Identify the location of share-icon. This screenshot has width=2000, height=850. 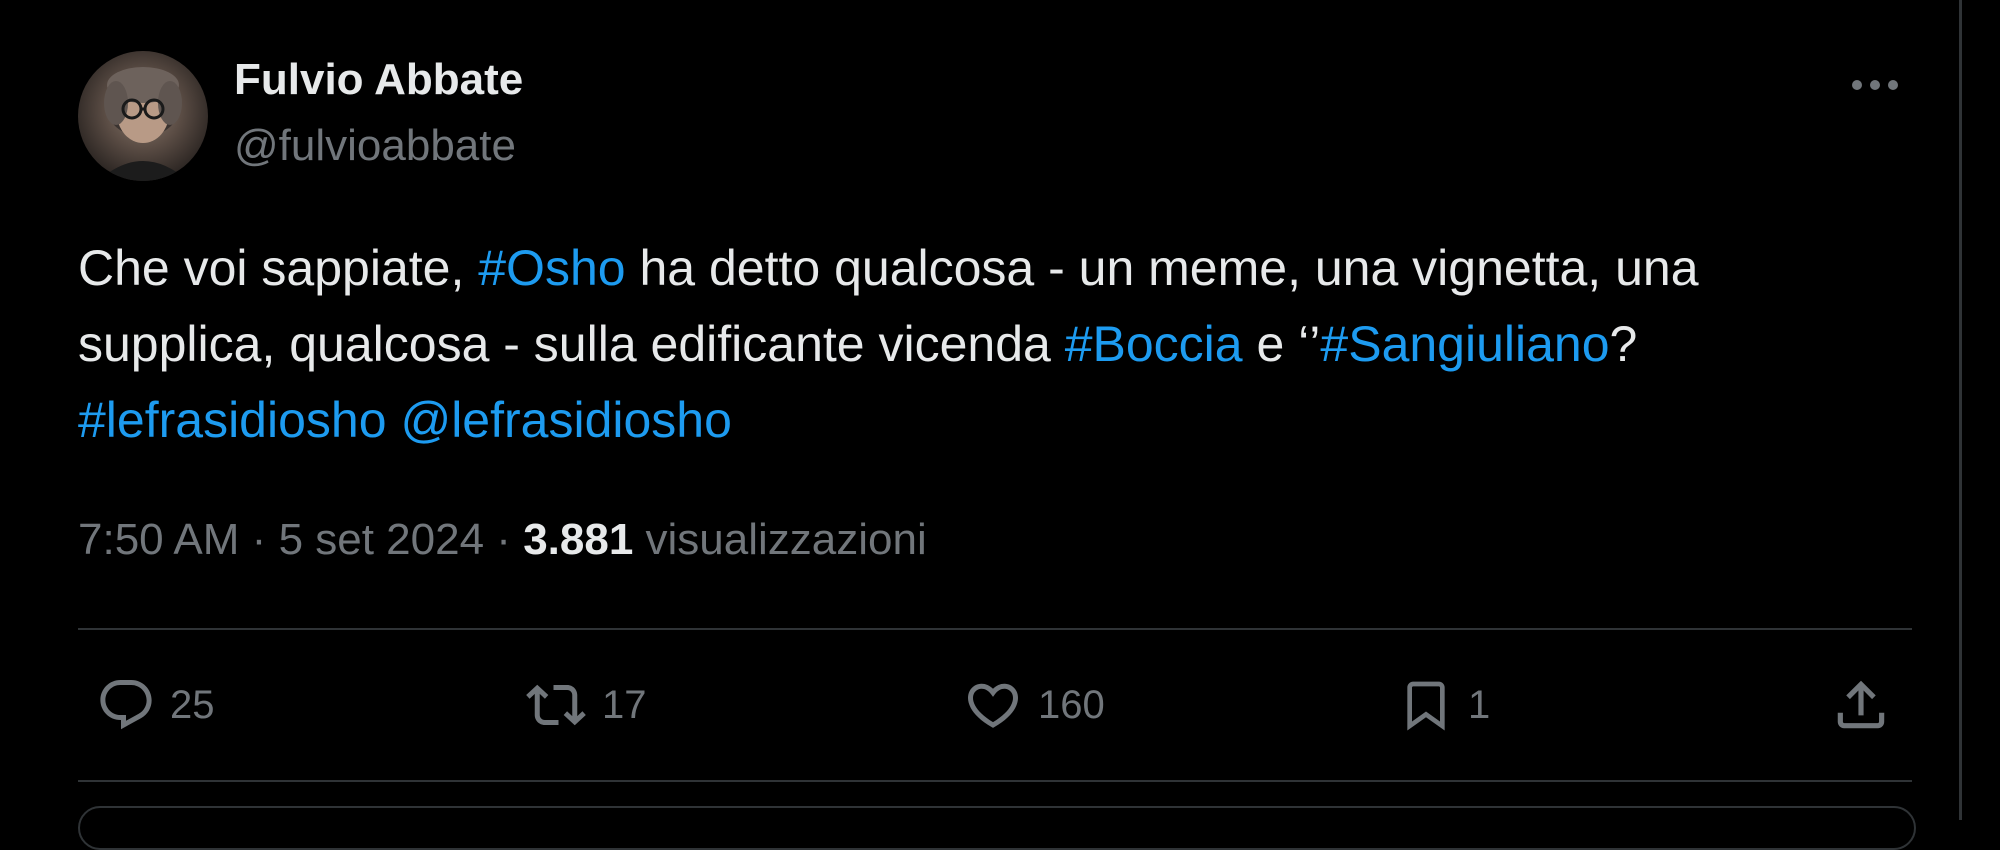
(1861, 704).